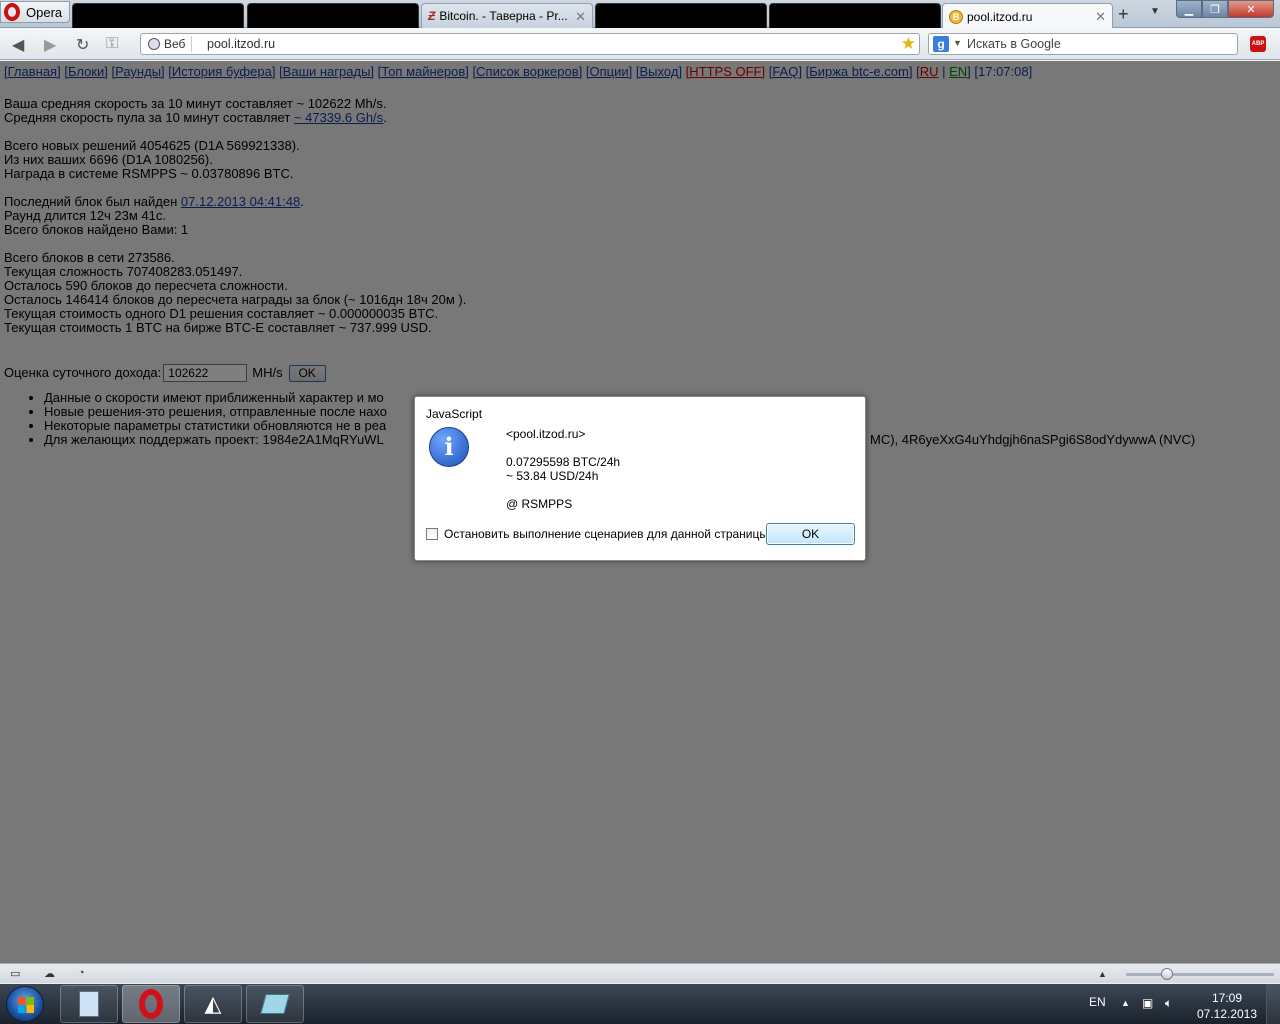  I want to click on dialog-line: ~ 53.84 USD/24h, so click(552, 476).